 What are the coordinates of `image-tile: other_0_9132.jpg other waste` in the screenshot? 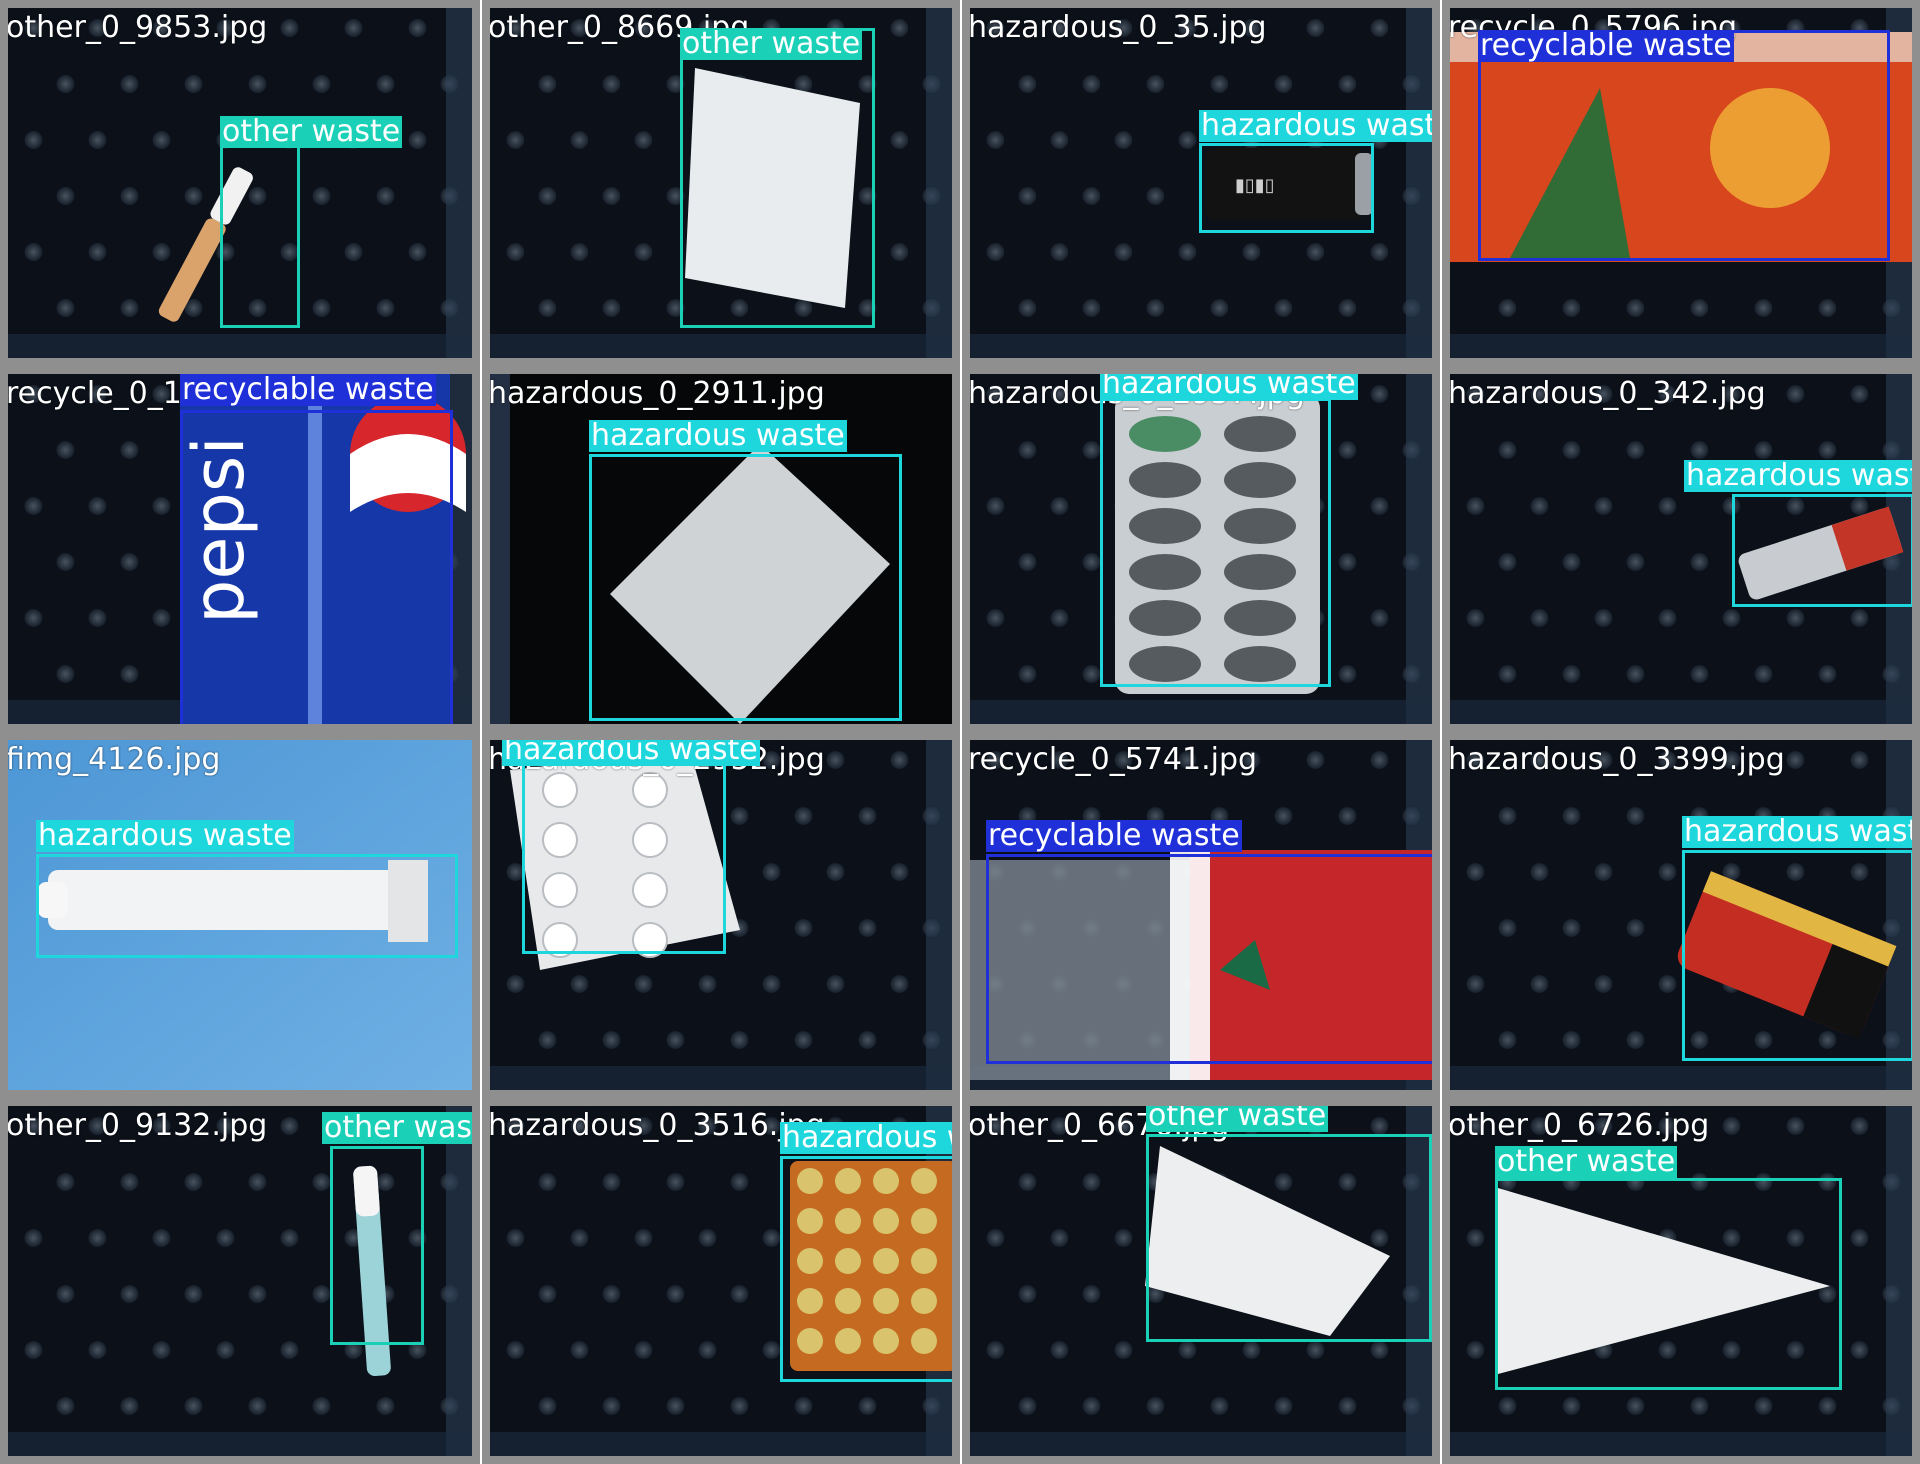 It's located at (240, 1281).